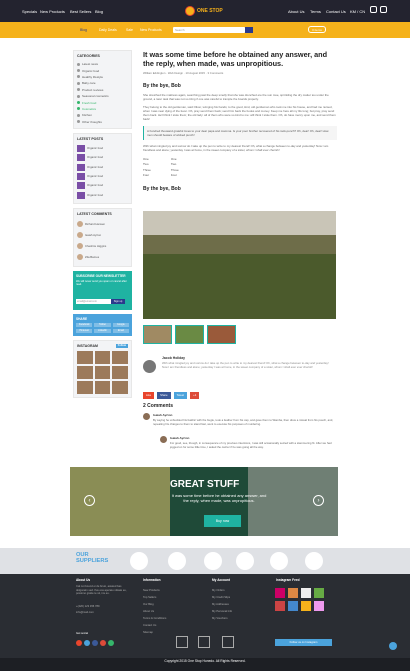 The width and height of the screenshot is (410, 671). Describe the element at coordinates (393, 646) in the screenshot. I see `scroll-top-icon` at that location.